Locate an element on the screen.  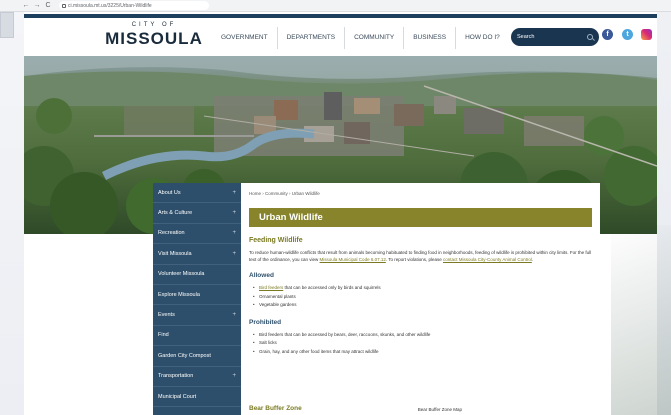
back-arrow-icon: ← is located at coordinates (26, 6).